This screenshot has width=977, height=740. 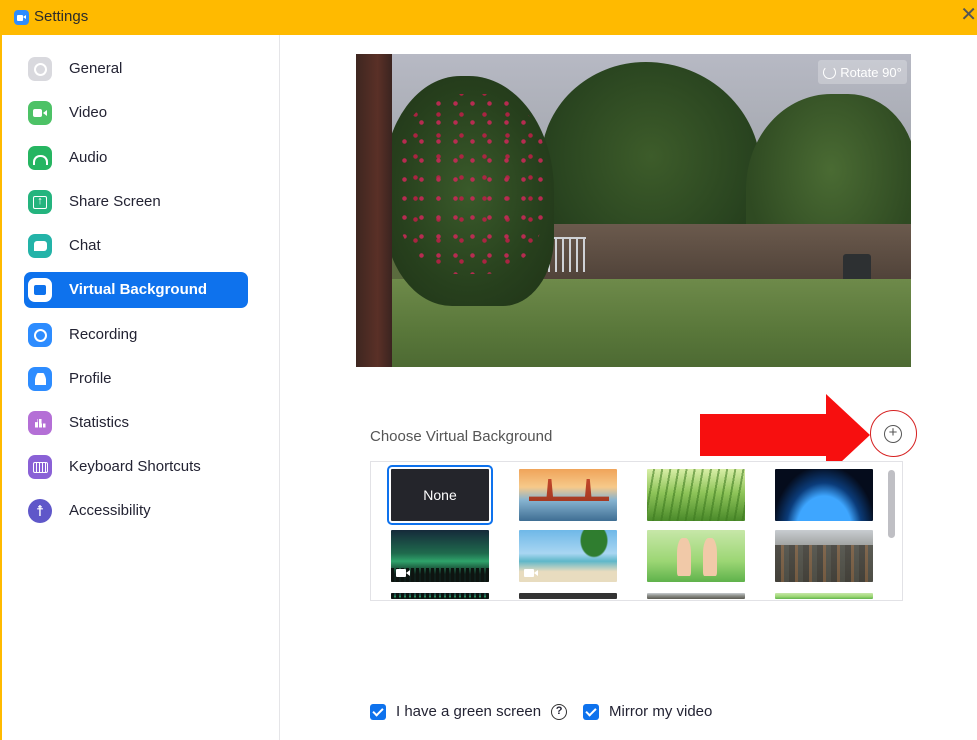 What do you see at coordinates (471, 184) in the screenshot?
I see `preview-flowers` at bounding box center [471, 184].